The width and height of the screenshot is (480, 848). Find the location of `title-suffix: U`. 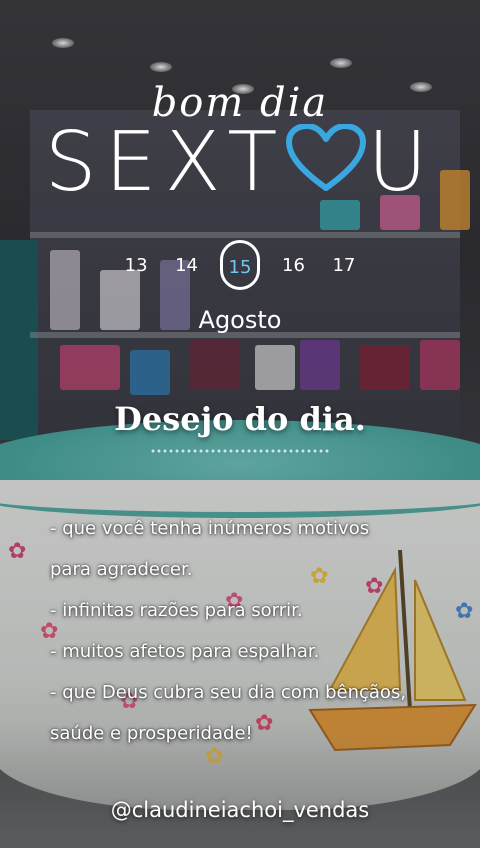

title-suffix: U is located at coordinates (401, 162).